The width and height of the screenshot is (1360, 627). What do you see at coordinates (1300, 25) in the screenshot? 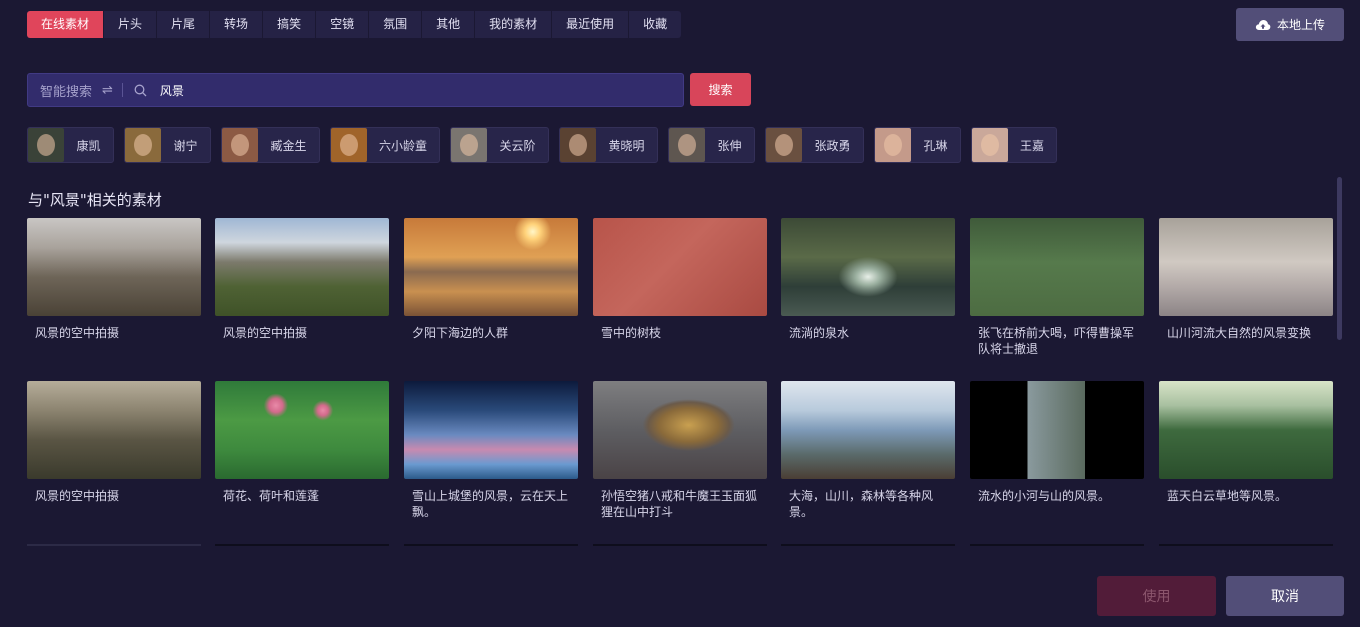
I see `upload-label: 本地上传` at bounding box center [1300, 25].